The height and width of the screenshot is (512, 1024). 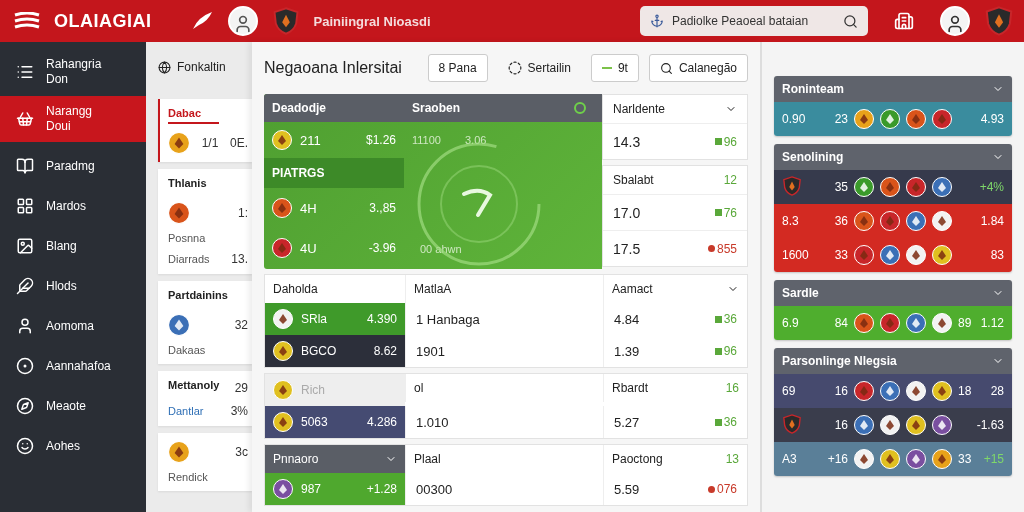 What do you see at coordinates (893, 293) in the screenshot?
I see `group-header: Sardle` at bounding box center [893, 293].